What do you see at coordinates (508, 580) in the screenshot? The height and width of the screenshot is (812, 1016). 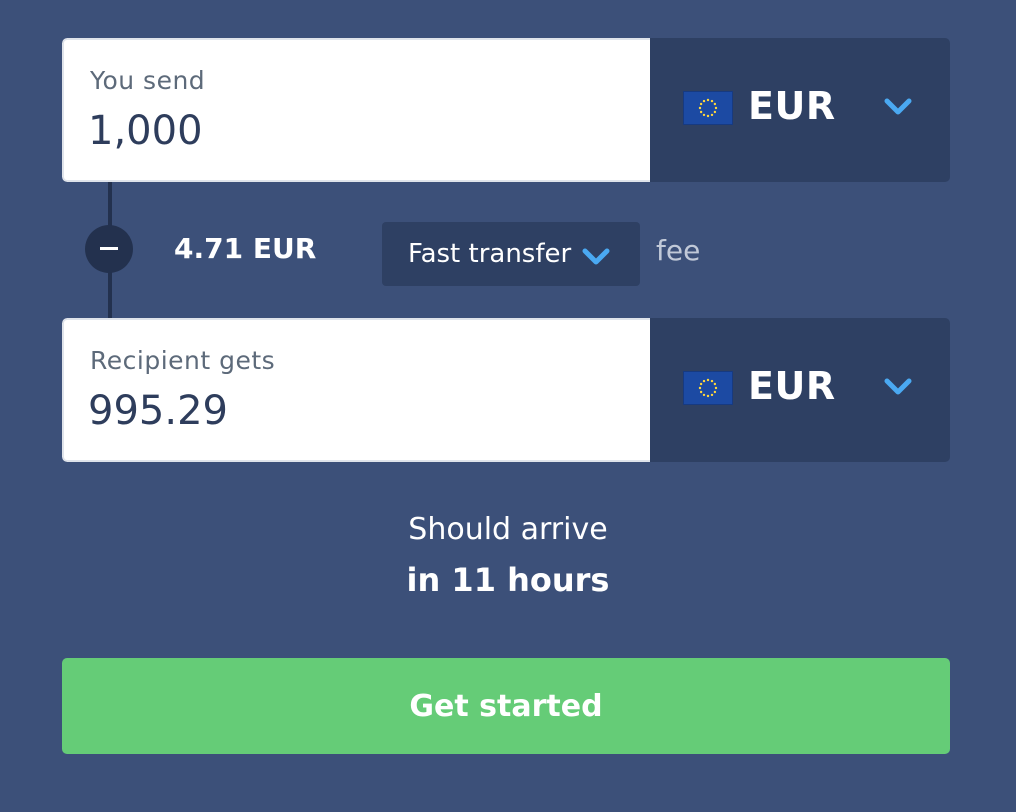 I see `arrival-eta: in 11 hours` at bounding box center [508, 580].